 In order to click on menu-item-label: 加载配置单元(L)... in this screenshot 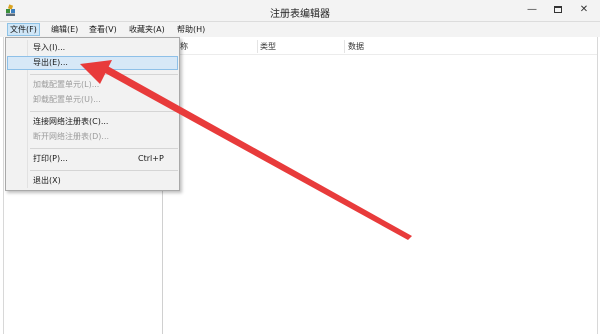, I will do `click(66, 84)`.